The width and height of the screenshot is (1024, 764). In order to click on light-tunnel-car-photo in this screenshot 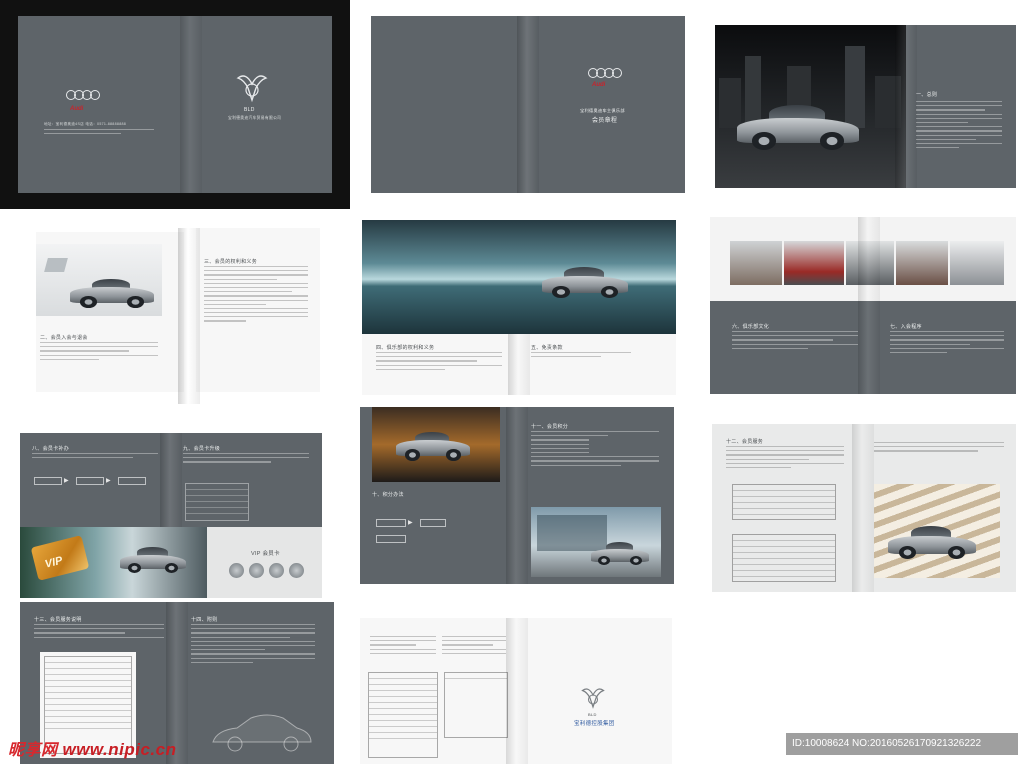, I will do `click(937, 531)`.